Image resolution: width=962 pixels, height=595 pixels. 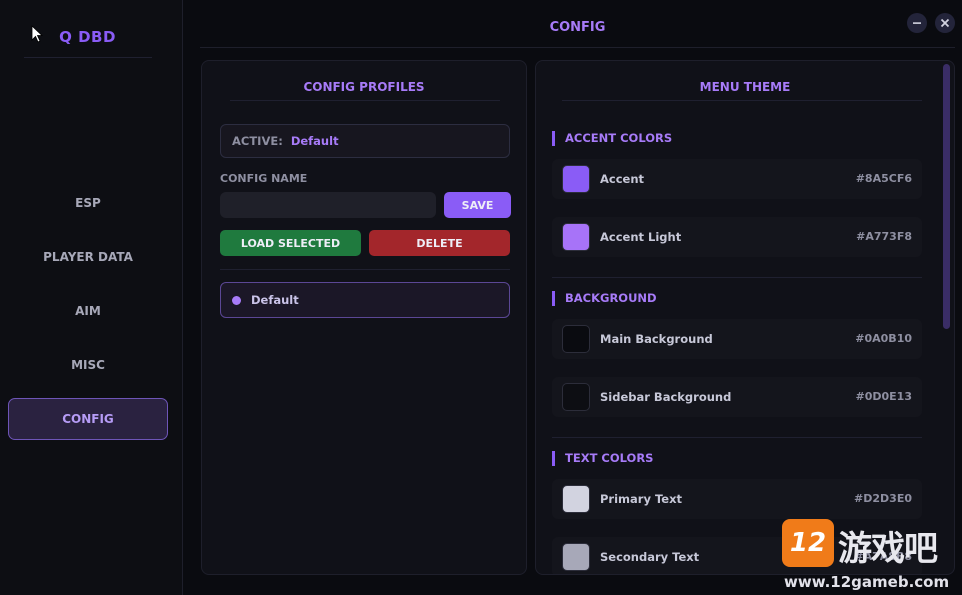 What do you see at coordinates (946, 196) in the screenshot?
I see `scrollbar` at bounding box center [946, 196].